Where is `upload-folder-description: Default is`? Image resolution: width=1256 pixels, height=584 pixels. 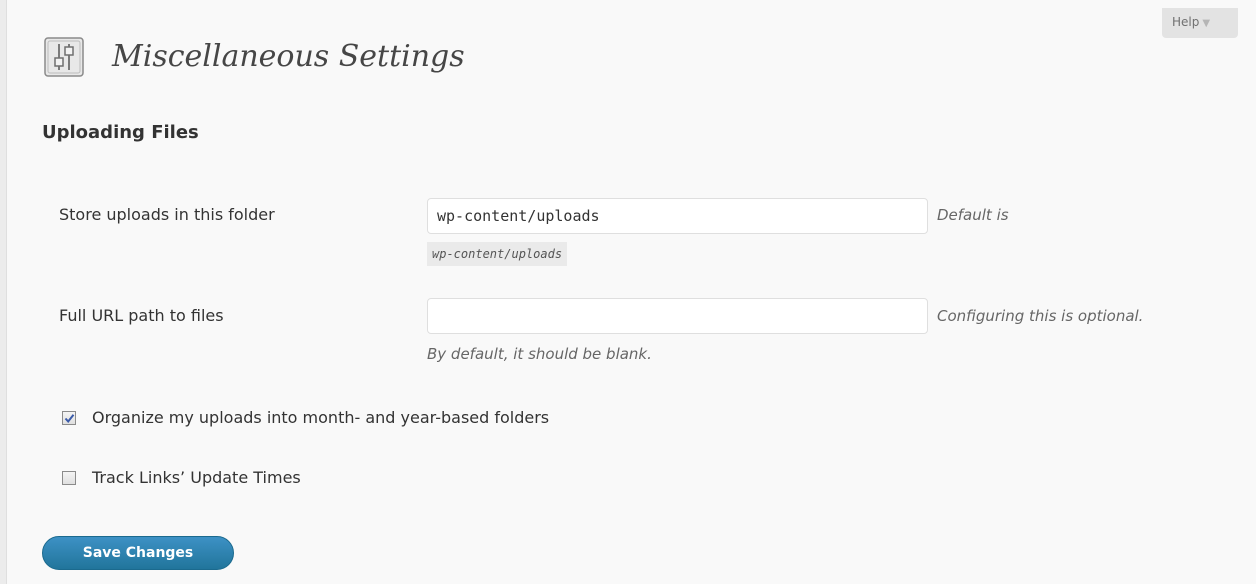 upload-folder-description: Default is is located at coordinates (973, 215).